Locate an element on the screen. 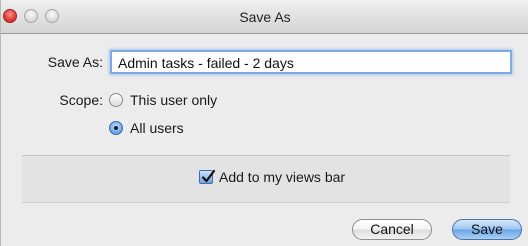  save-as-label: Save As: is located at coordinates (75, 62).